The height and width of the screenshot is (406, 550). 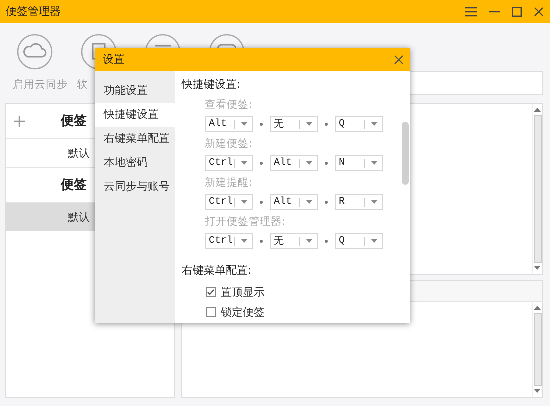 What do you see at coordinates (517, 11) in the screenshot?
I see `maximize-icon` at bounding box center [517, 11].